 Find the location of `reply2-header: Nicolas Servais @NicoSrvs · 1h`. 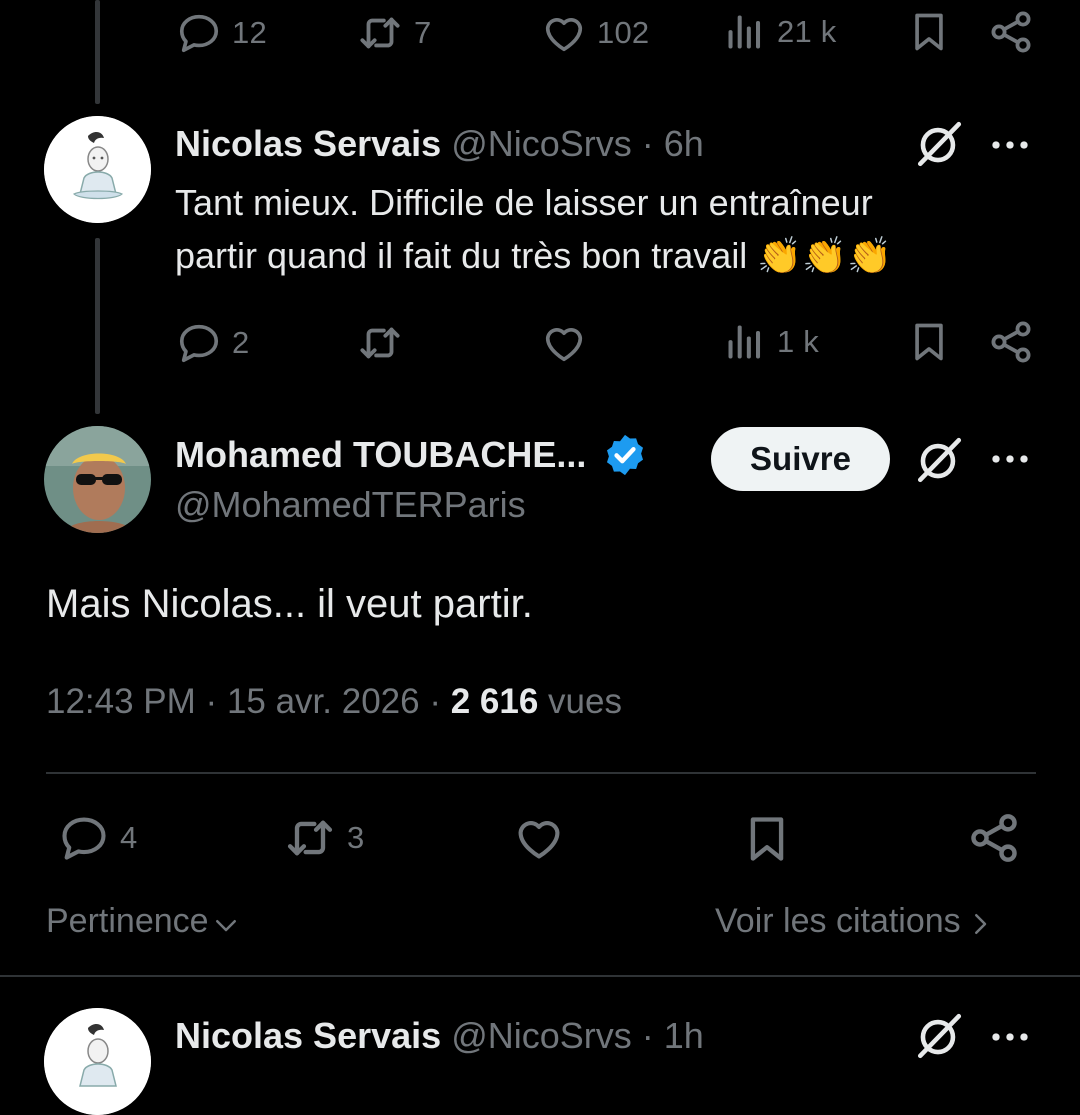

reply2-header: Nicolas Servais @NicoSrvs · 1h is located at coordinates (439, 1036).